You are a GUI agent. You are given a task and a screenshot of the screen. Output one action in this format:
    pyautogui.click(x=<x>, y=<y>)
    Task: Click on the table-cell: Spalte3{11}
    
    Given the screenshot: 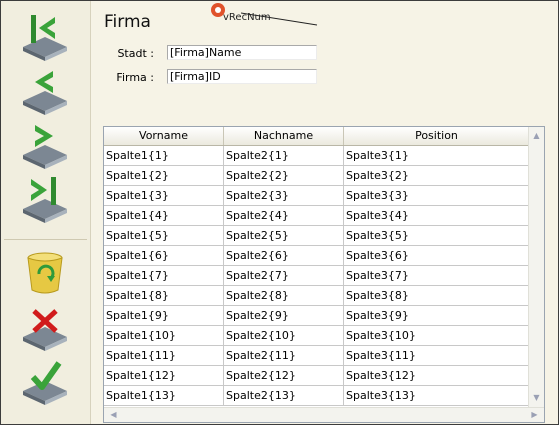 What is the action you would take?
    pyautogui.click(x=436, y=355)
    